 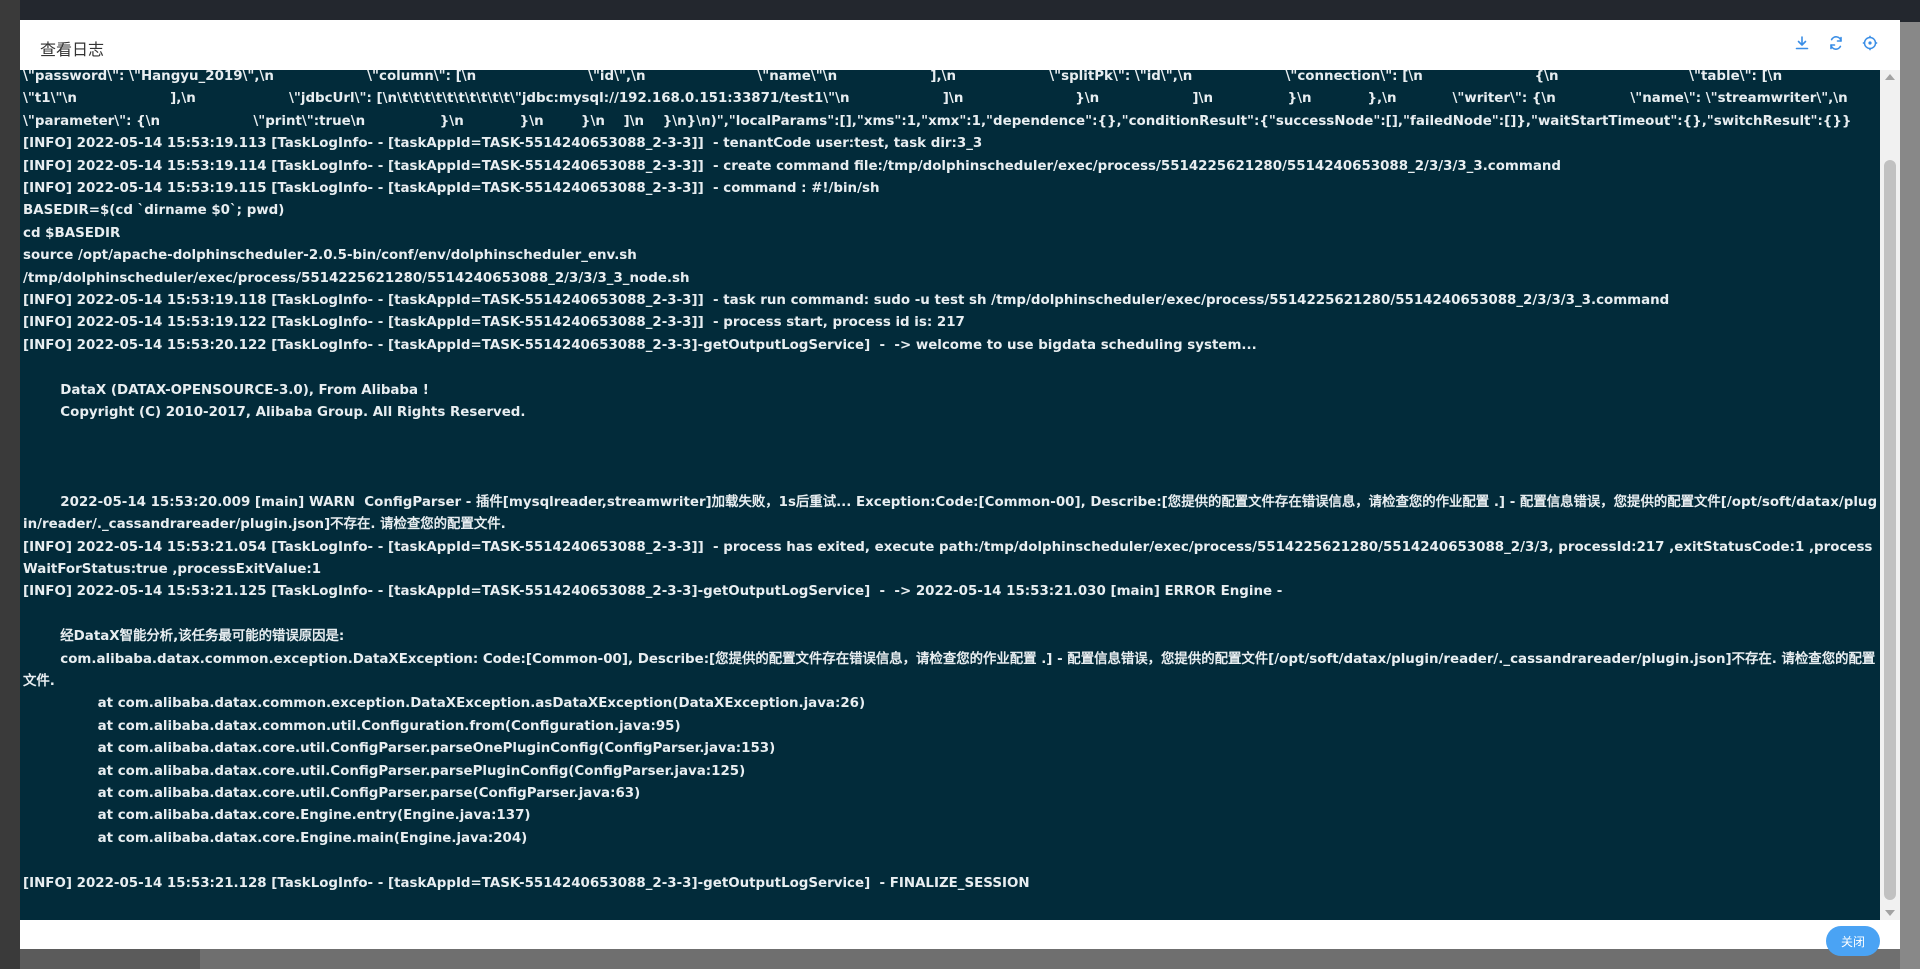 I want to click on app-top-bar, so click(x=960, y=11).